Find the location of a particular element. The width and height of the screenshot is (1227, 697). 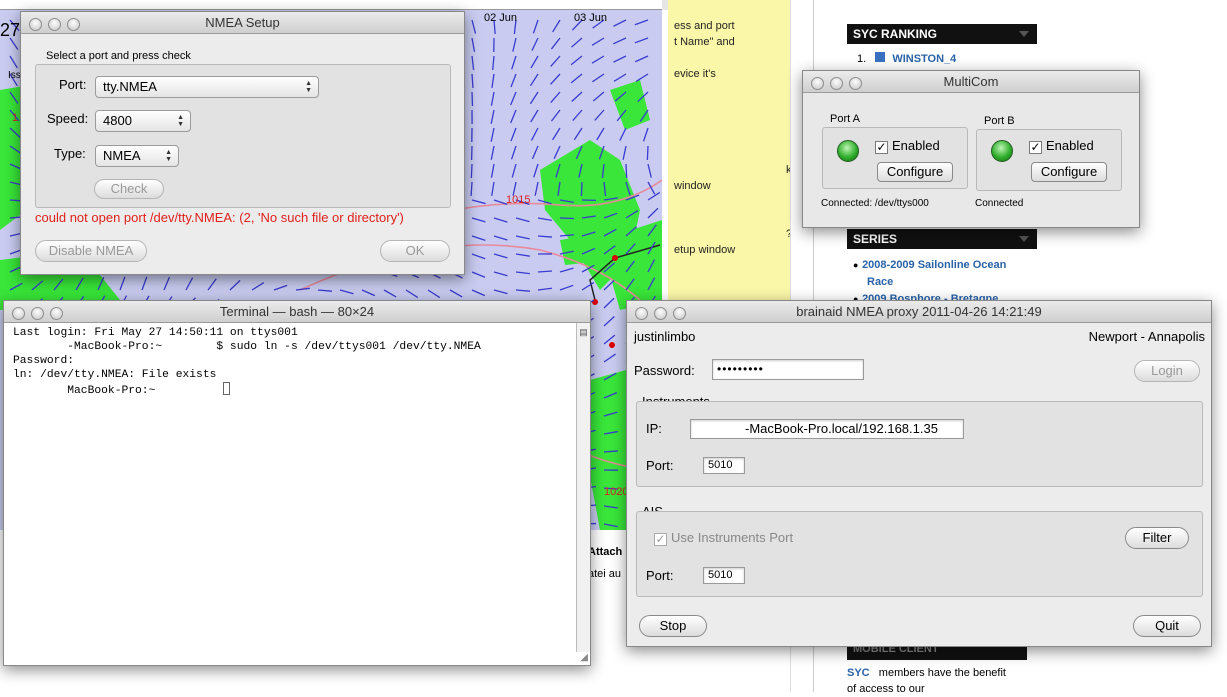

window-title: brainaid NMEA proxy 2011-04-26 14:21:49 is located at coordinates (918, 311).